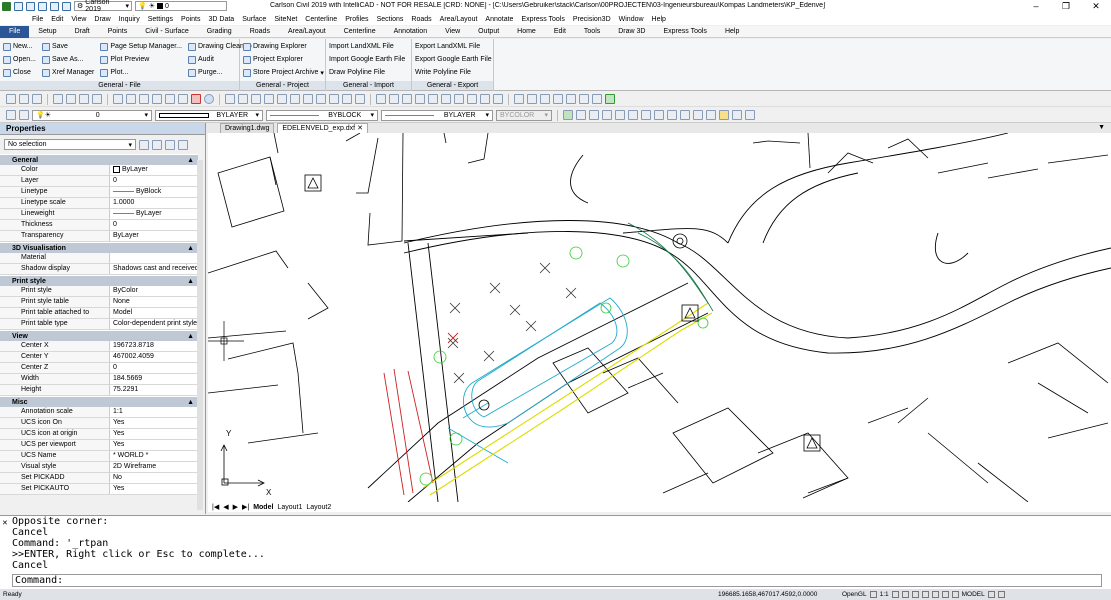 The width and height of the screenshot is (1111, 600). I want to click on delete-icon, so click(196, 99).